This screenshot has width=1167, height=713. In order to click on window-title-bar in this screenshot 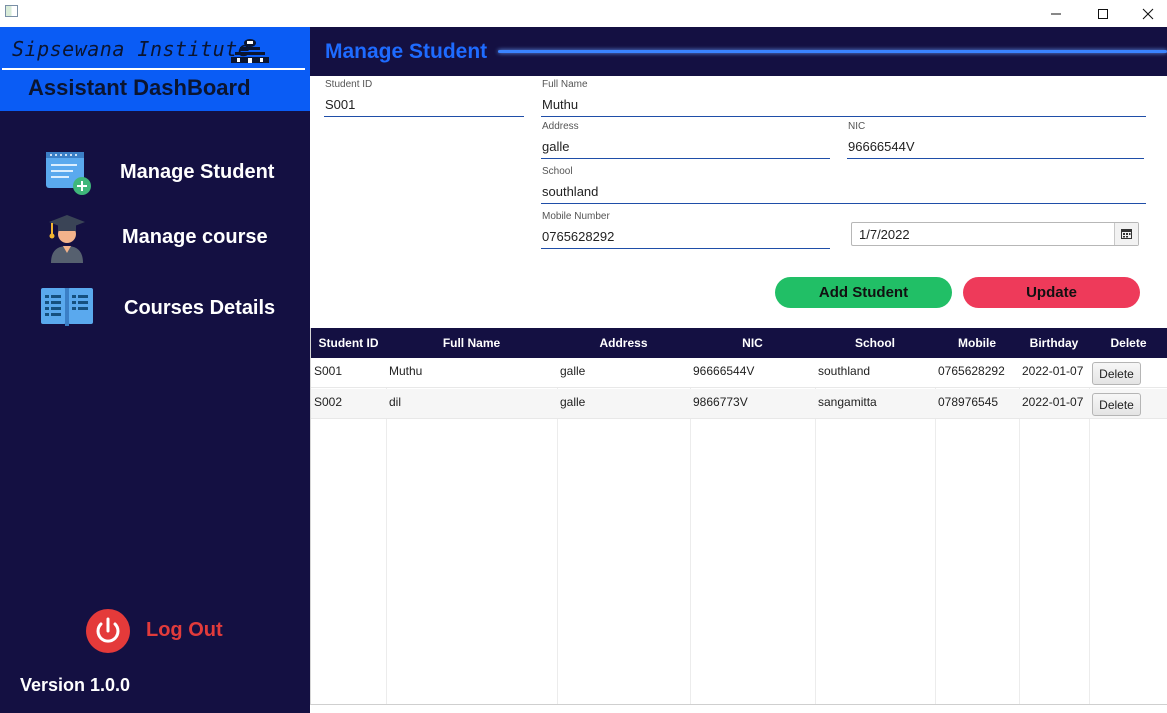, I will do `click(583, 13)`.